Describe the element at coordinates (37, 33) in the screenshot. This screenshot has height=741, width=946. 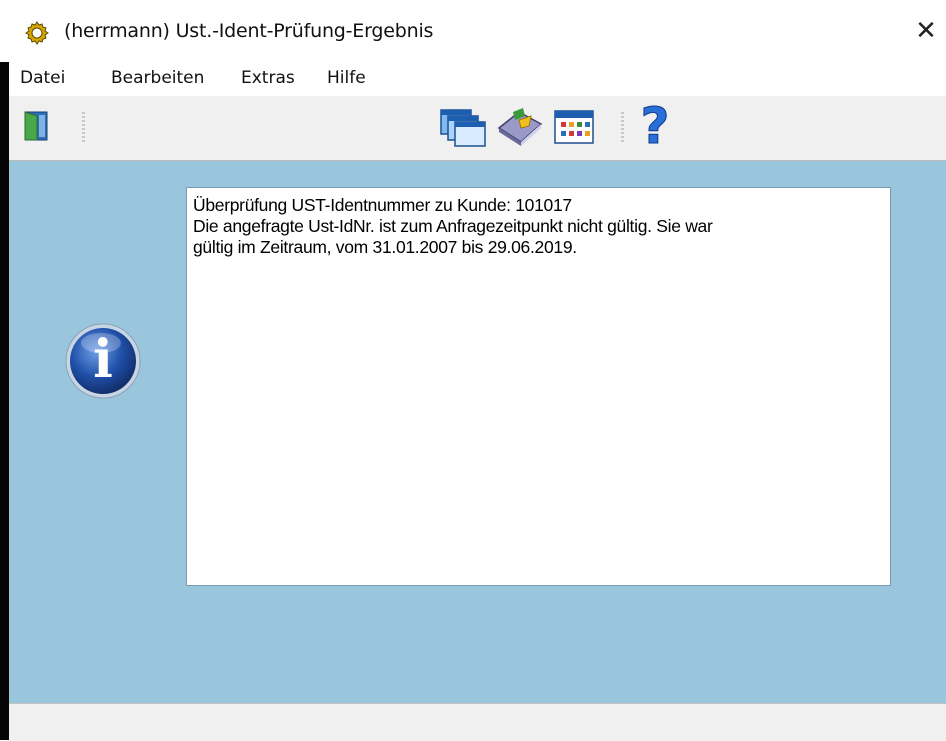
I see `gear-icon` at that location.